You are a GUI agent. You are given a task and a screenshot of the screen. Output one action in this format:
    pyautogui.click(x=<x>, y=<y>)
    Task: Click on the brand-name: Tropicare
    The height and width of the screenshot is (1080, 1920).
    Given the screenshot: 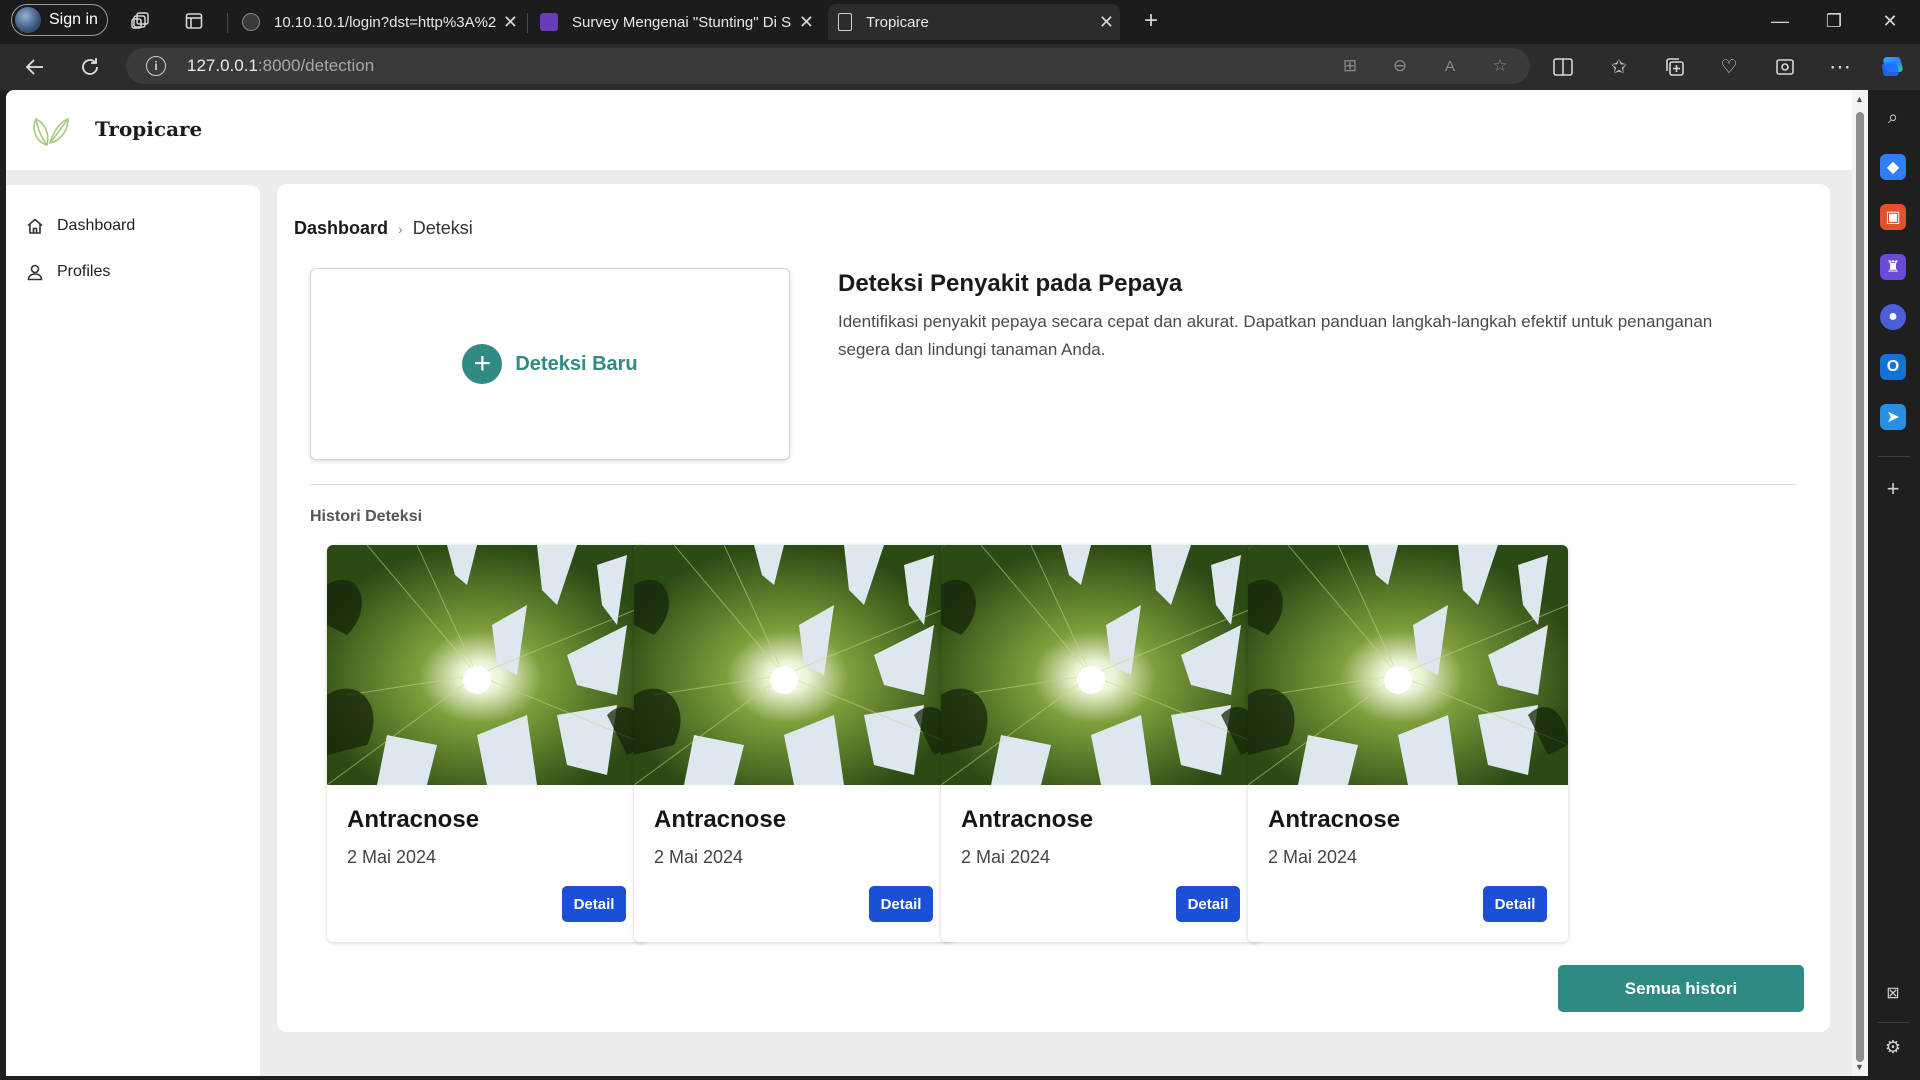 What is the action you would take?
    pyautogui.click(x=149, y=129)
    